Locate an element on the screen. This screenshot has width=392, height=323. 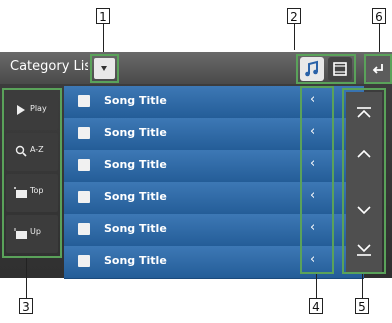
callout-1: 1 is located at coordinates (103, 16).